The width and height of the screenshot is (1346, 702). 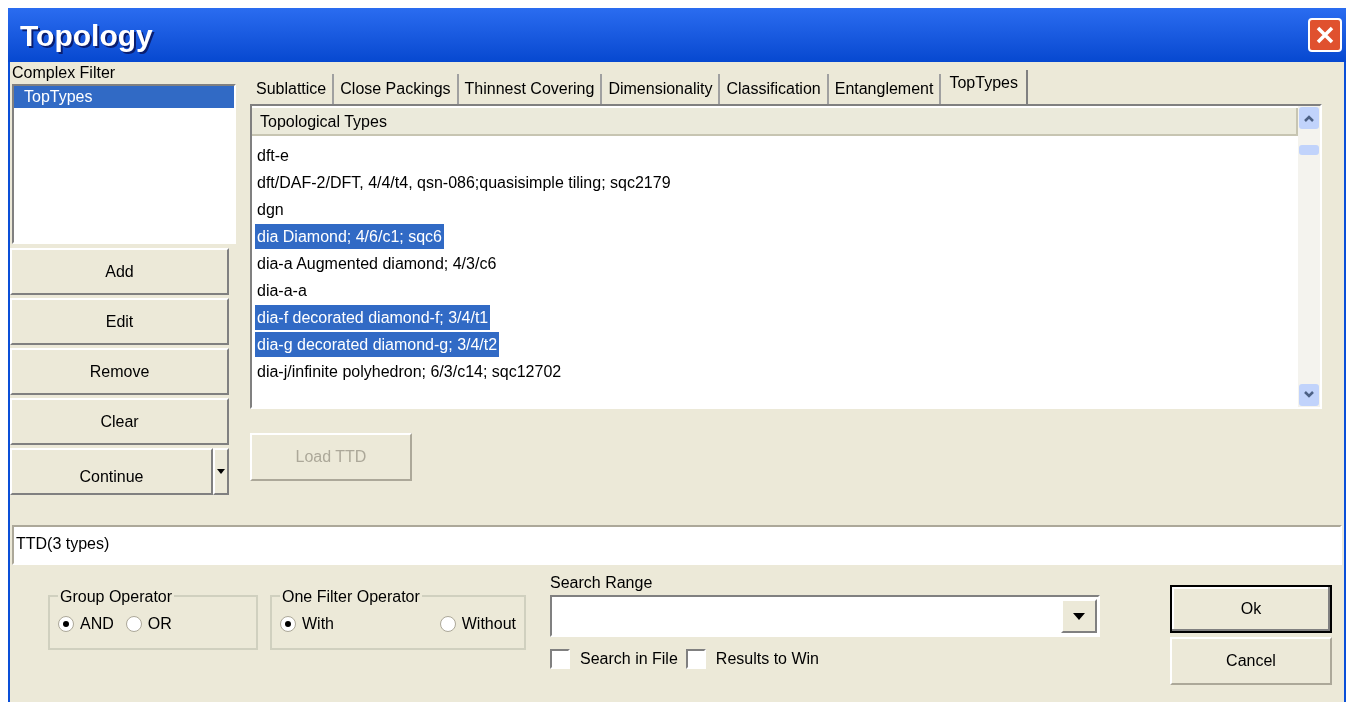 I want to click on list-row: dft-e, so click(x=273, y=155).